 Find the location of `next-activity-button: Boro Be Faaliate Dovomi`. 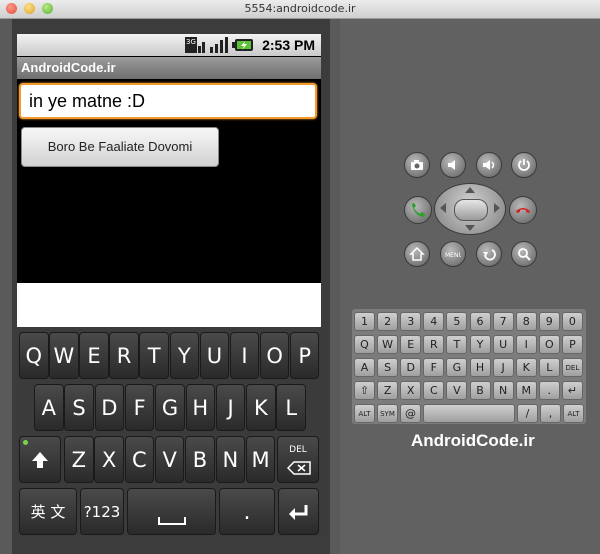

next-activity-button: Boro Be Faaliate Dovomi is located at coordinates (120, 147).